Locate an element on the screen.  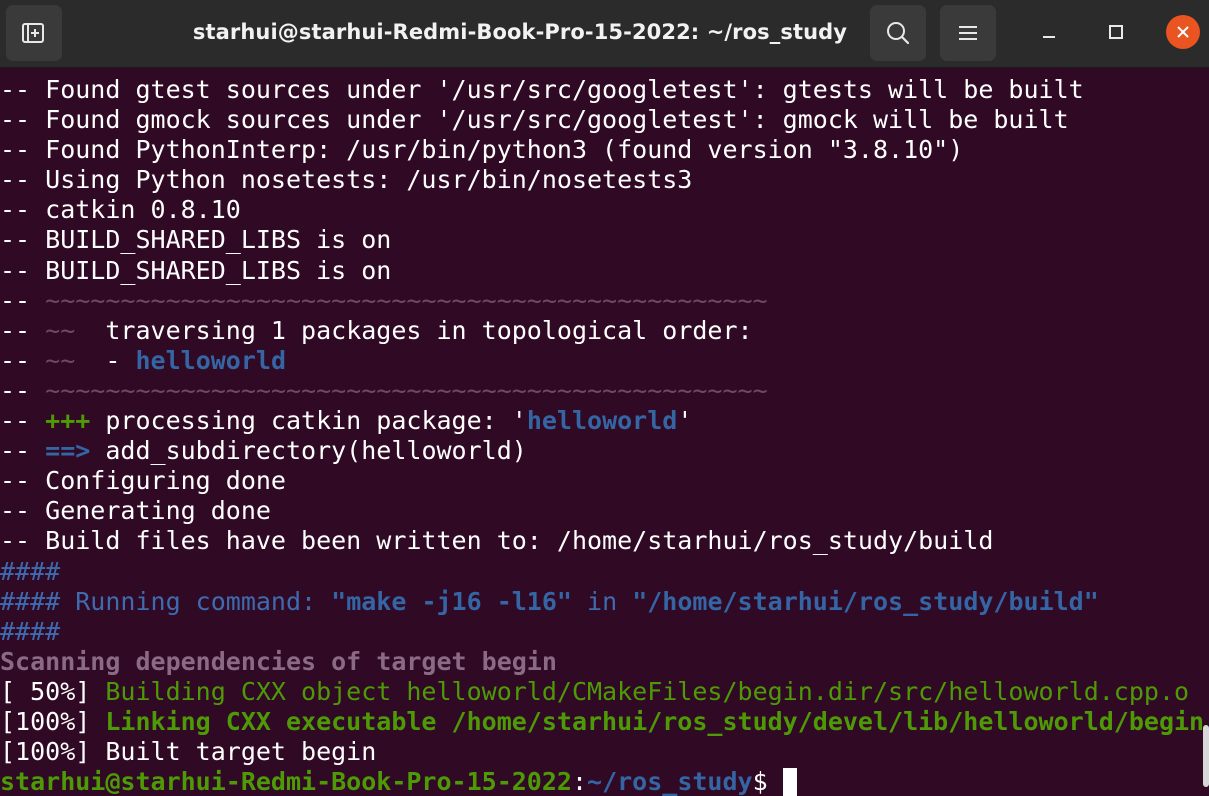
add-subdirectory-text: add_subdirectory(helloworld) is located at coordinates (308, 451).